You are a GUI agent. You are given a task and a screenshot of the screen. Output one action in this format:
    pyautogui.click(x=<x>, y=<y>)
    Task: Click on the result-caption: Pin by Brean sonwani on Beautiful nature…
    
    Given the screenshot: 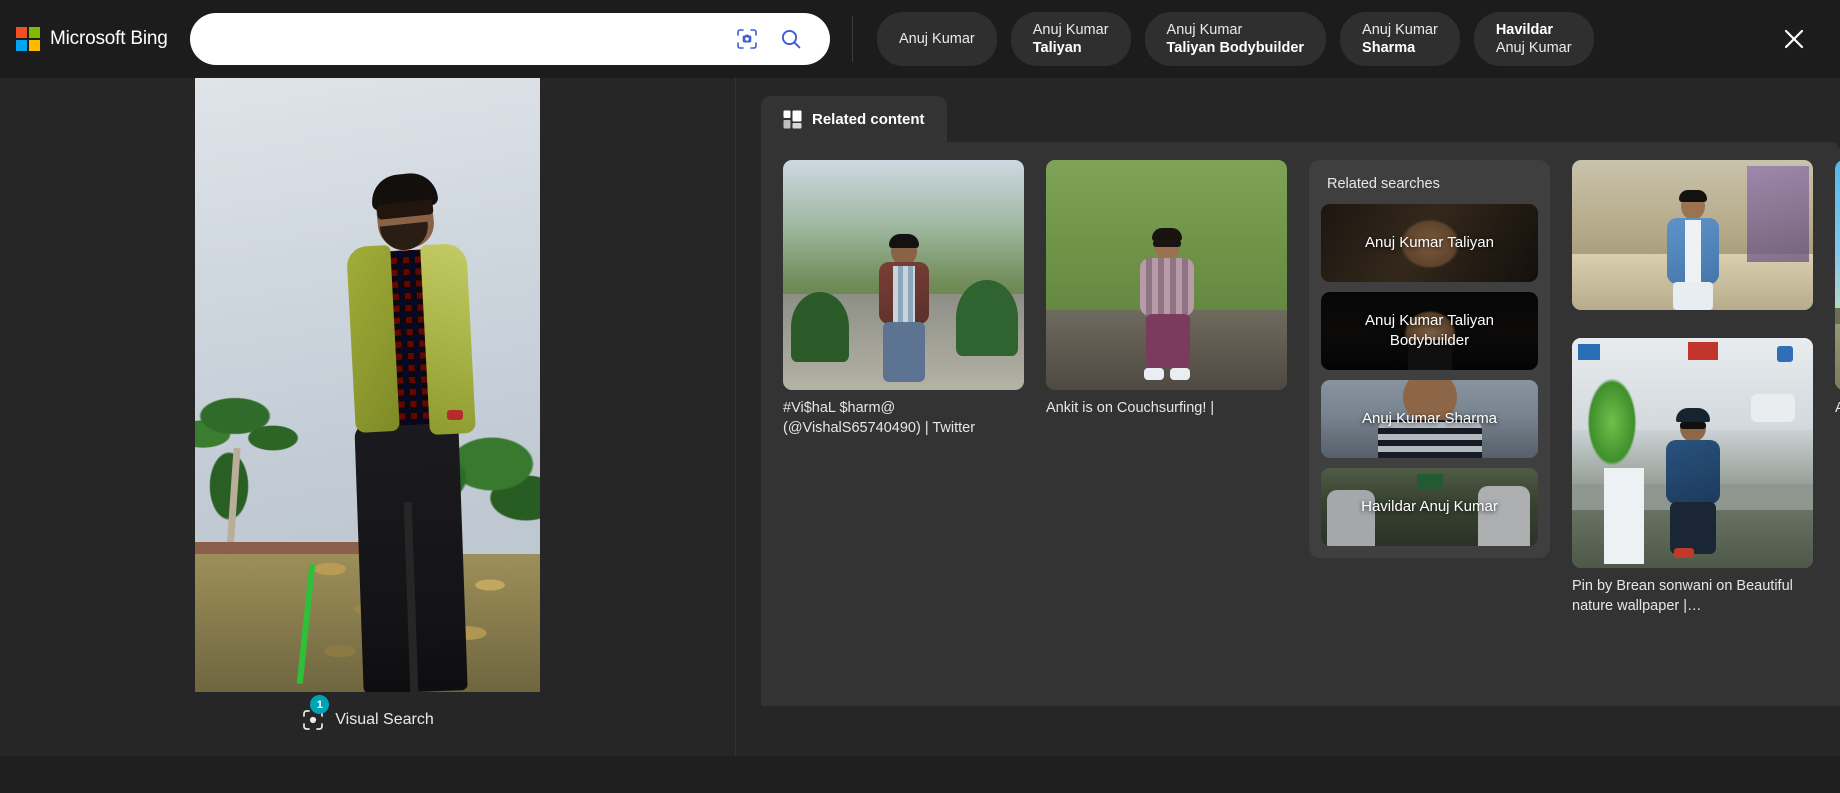 What is the action you would take?
    pyautogui.click(x=1682, y=596)
    